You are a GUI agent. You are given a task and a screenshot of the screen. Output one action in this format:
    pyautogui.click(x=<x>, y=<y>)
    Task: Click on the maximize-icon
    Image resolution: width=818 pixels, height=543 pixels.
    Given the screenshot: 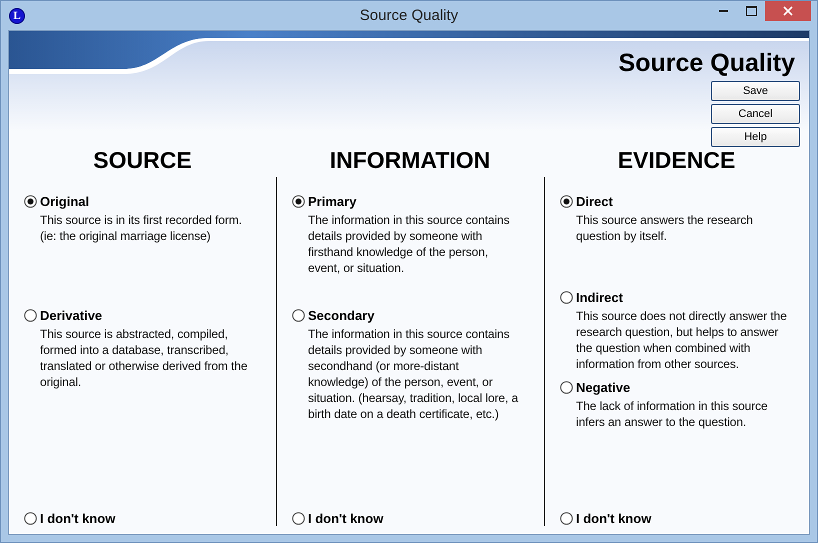 What is the action you would take?
    pyautogui.click(x=751, y=11)
    